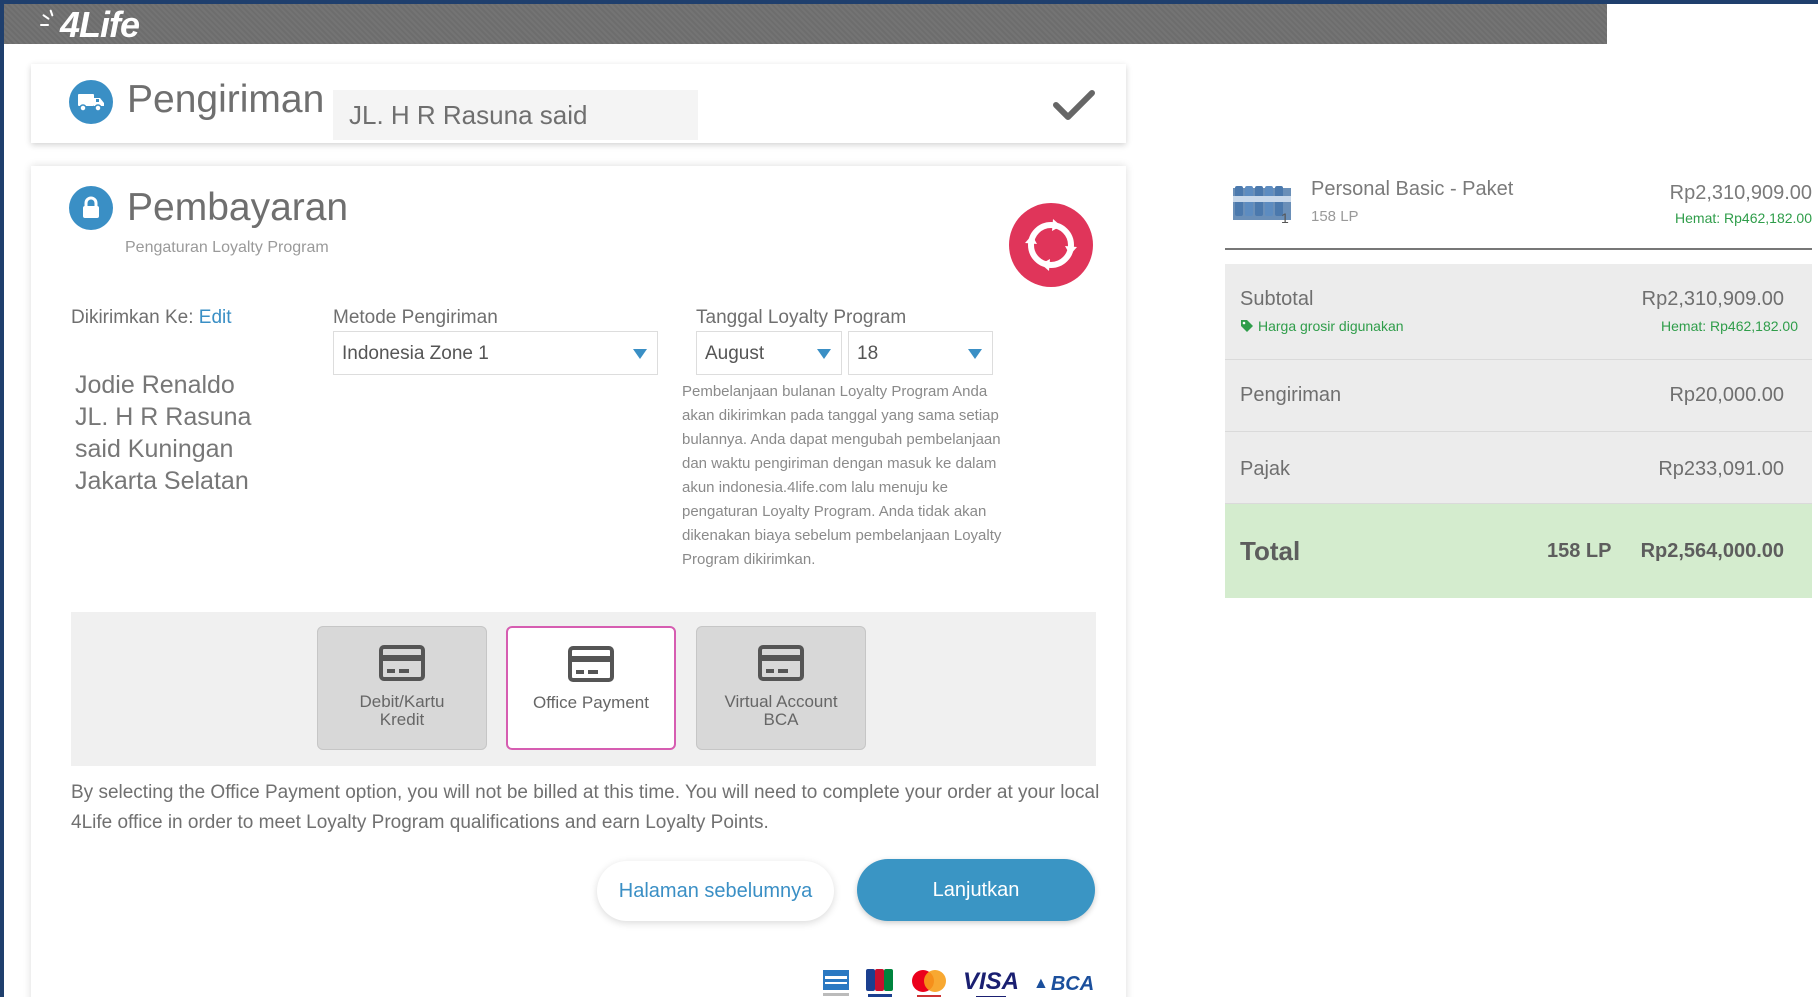 This screenshot has width=1818, height=997. Describe the element at coordinates (91, 102) in the screenshot. I see `truck-icon` at that location.